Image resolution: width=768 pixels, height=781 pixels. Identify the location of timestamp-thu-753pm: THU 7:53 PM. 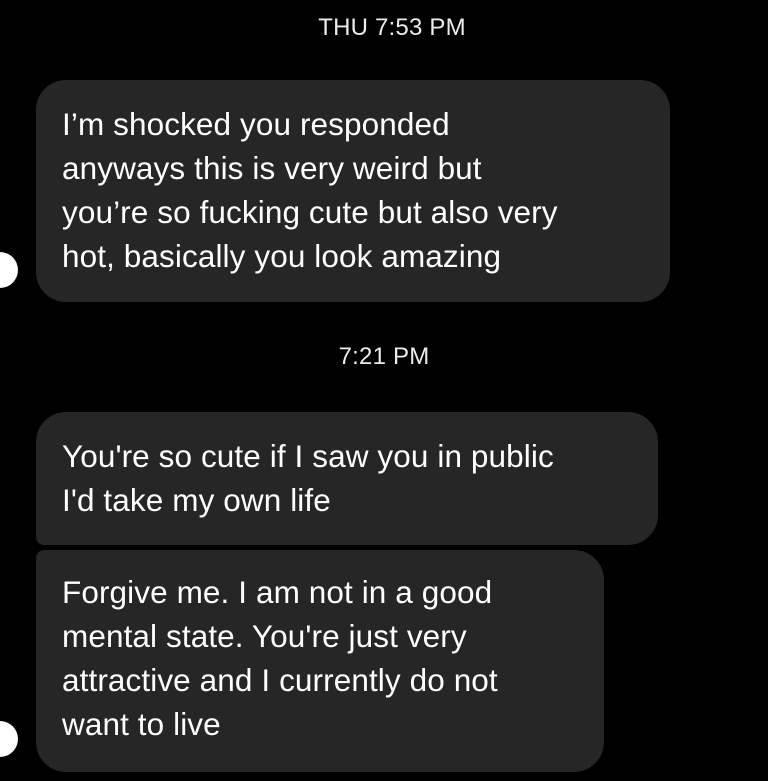
(392, 27).